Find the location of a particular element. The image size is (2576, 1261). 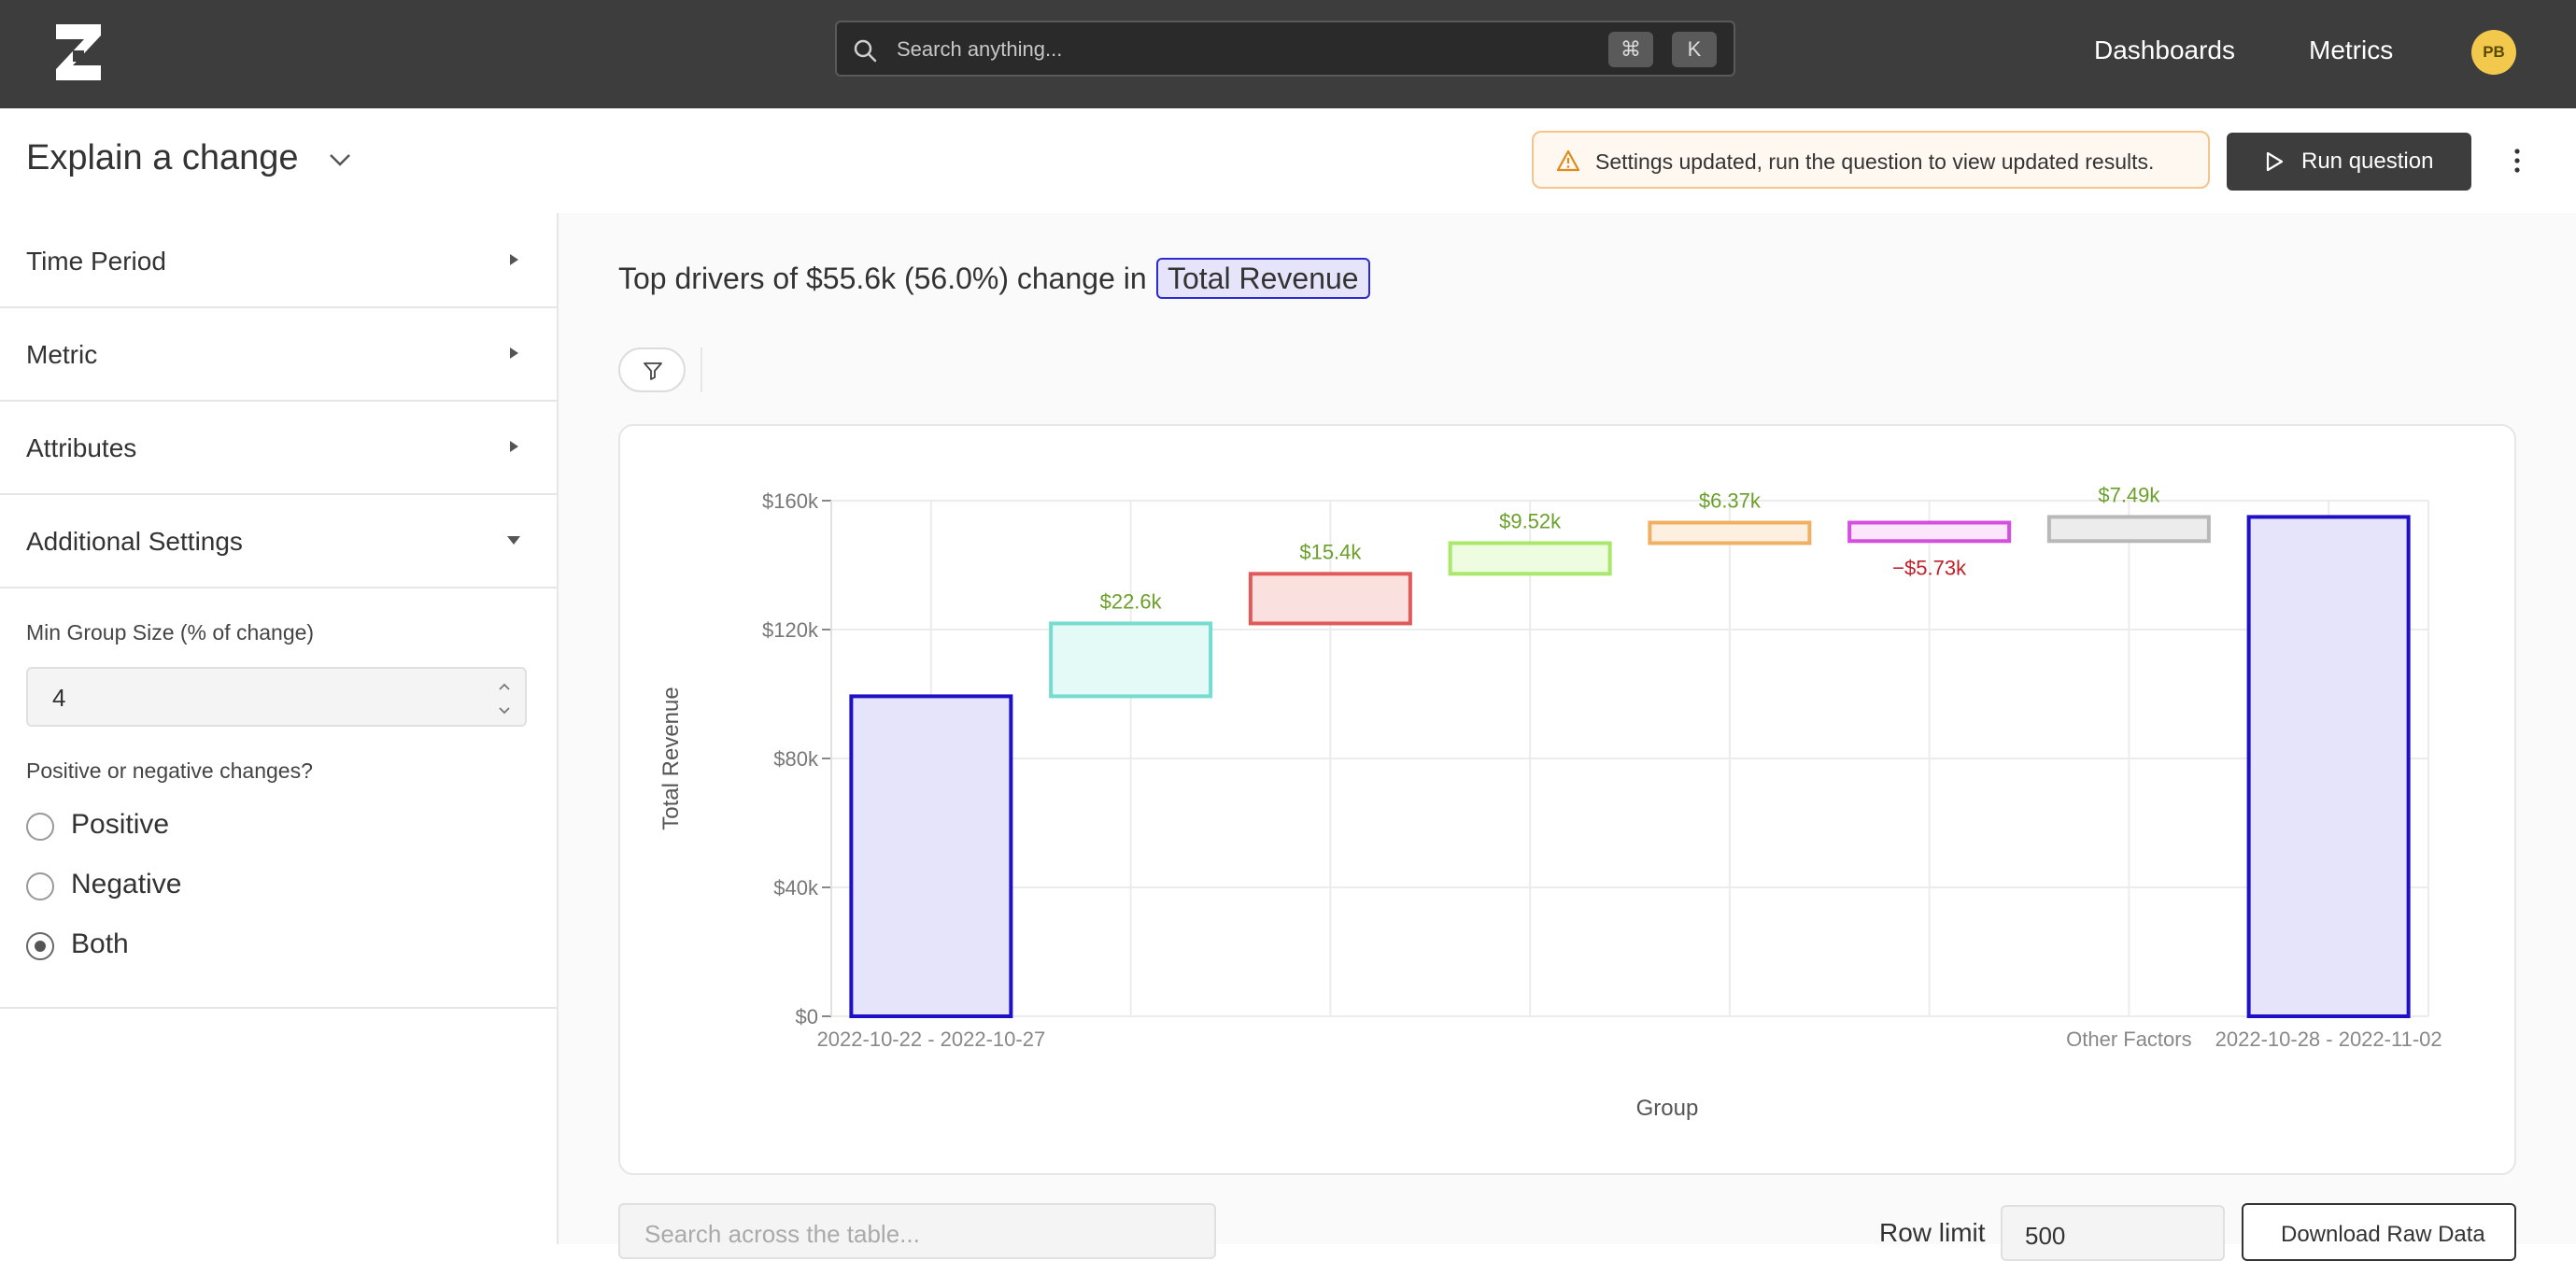

min-group-size-input: 4 is located at coordinates (276, 697).